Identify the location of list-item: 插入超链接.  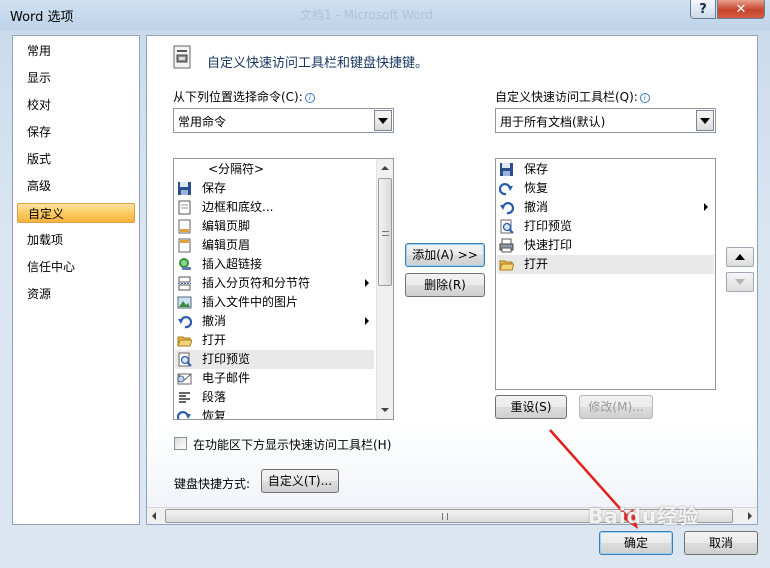
(274, 264).